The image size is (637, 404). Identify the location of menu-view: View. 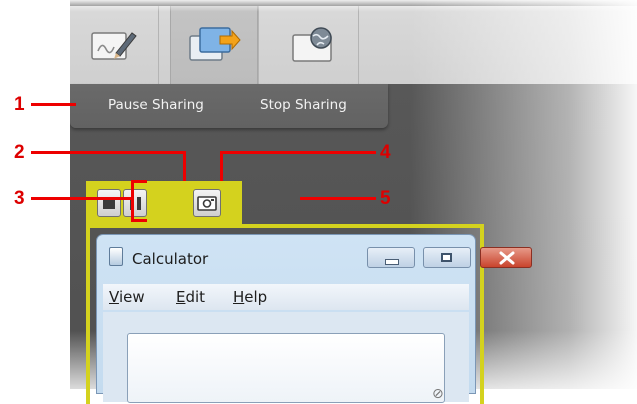
(127, 297).